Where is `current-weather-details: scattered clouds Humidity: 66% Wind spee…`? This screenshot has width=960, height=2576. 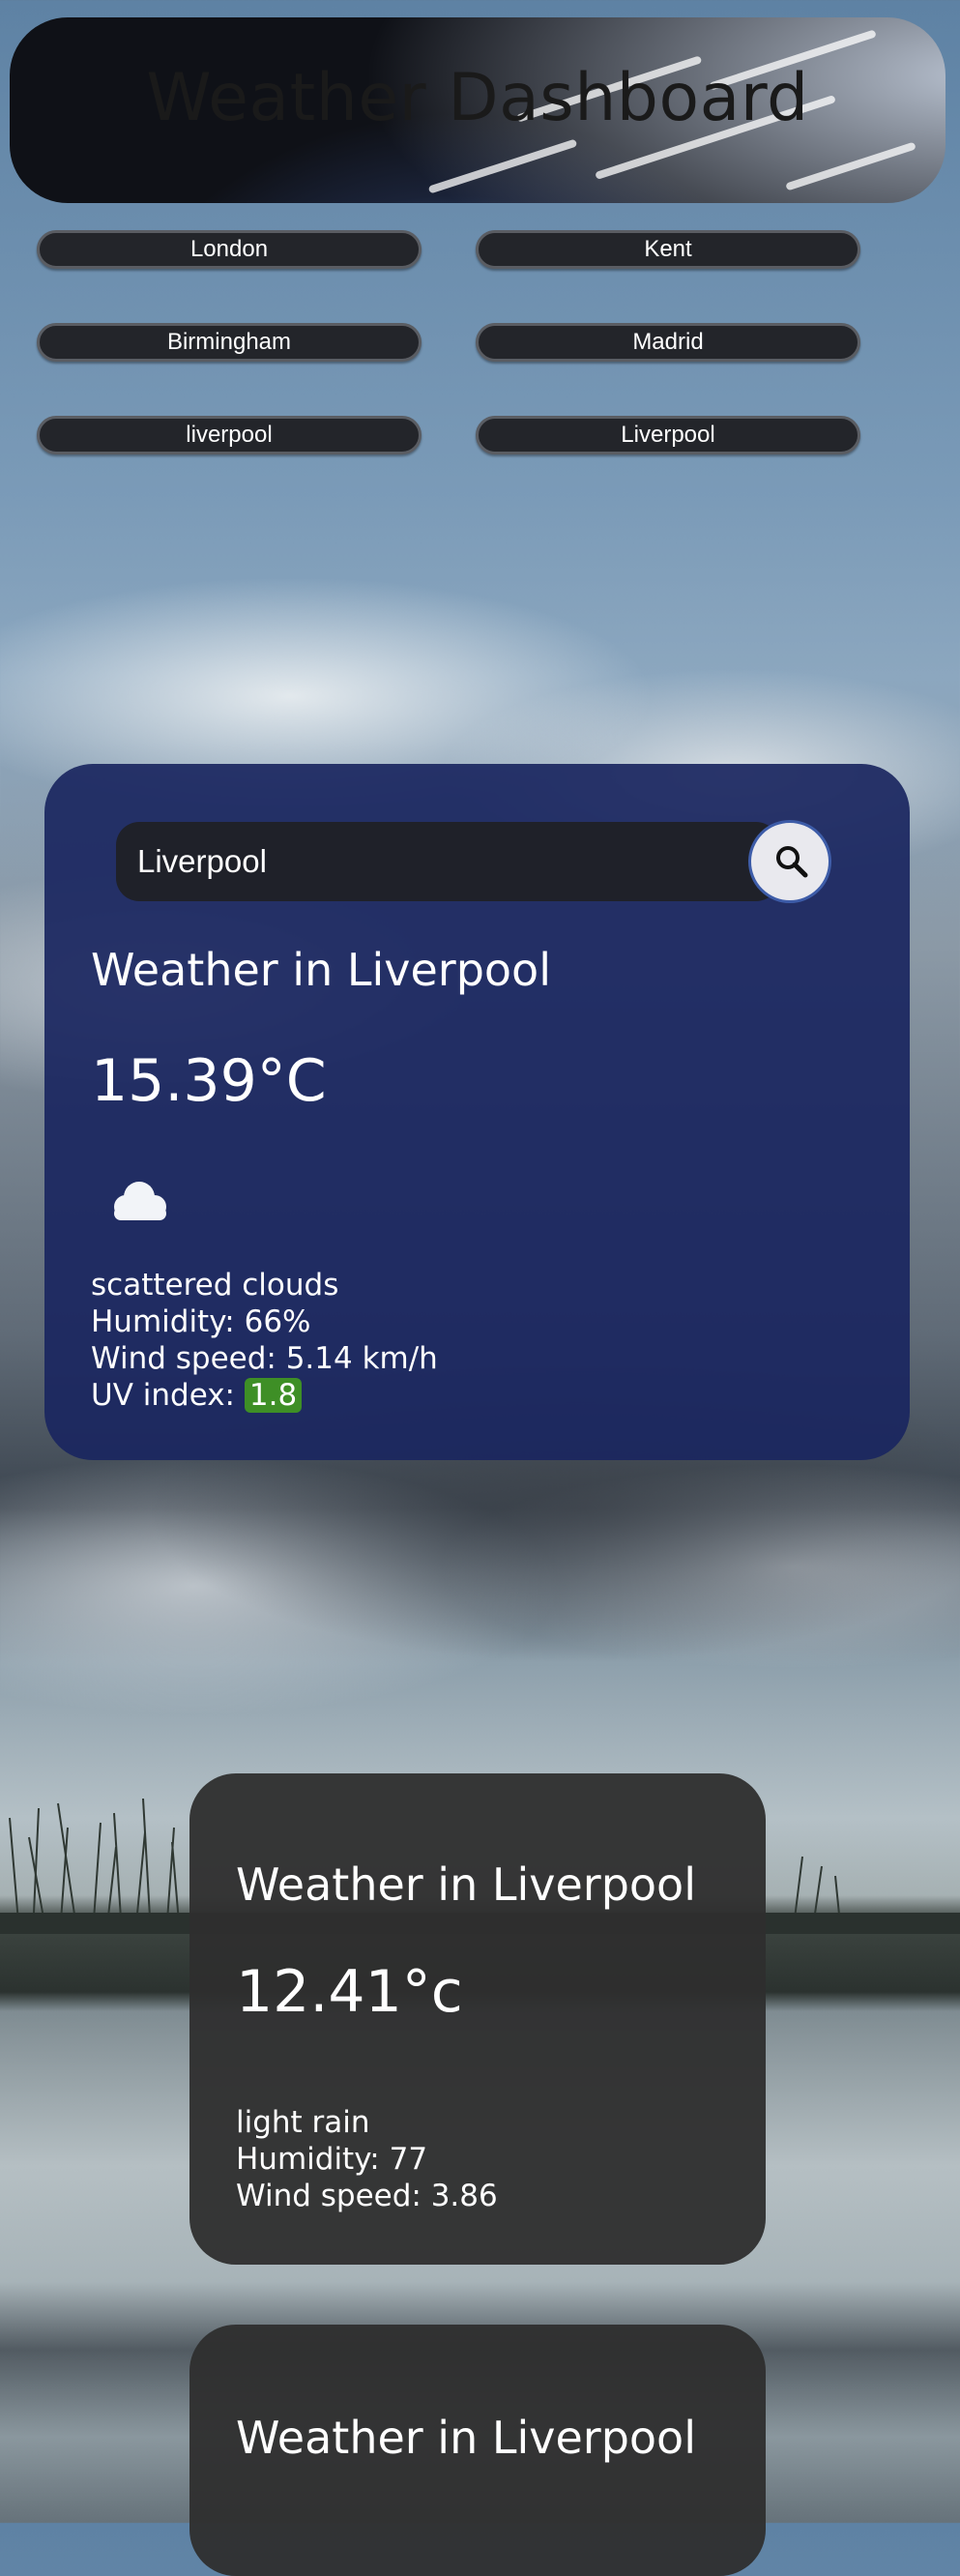 current-weather-details: scattered clouds Humidity: 66% Wind spee… is located at coordinates (265, 1340).